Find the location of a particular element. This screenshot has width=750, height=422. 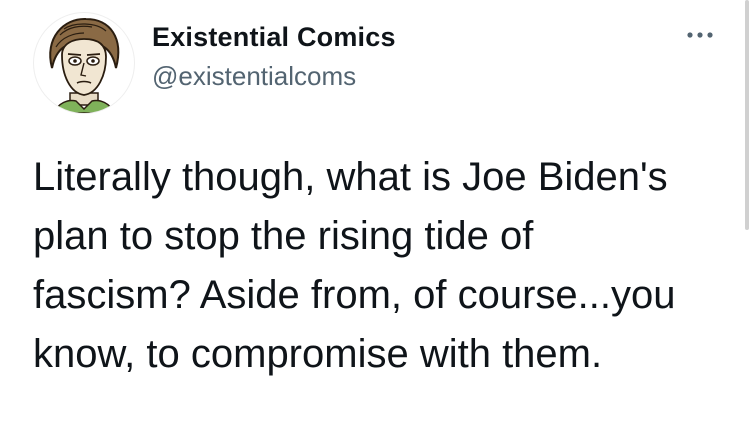

scrollbar is located at coordinates (747, 115).